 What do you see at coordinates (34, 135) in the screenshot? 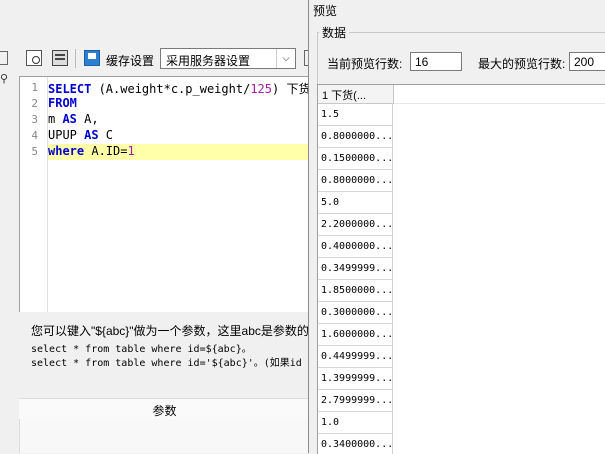
I see `line-number: 4` at bounding box center [34, 135].